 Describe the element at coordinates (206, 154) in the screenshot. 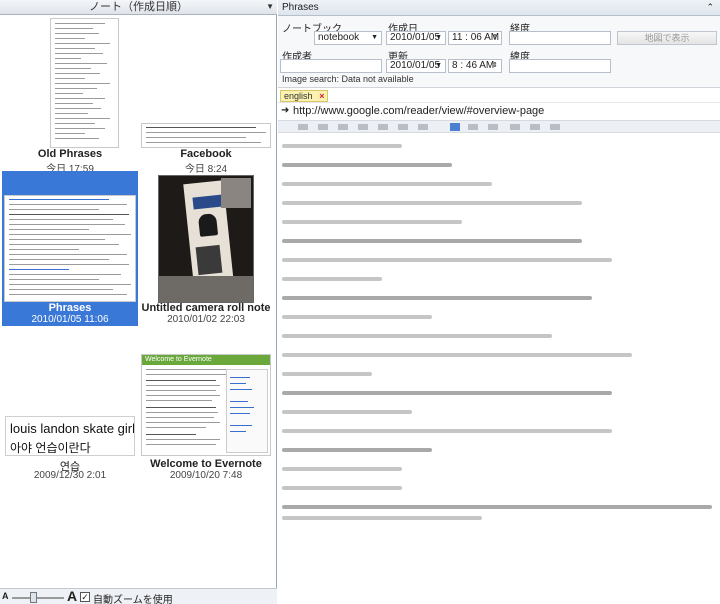

I see `note-title: Facebook` at that location.